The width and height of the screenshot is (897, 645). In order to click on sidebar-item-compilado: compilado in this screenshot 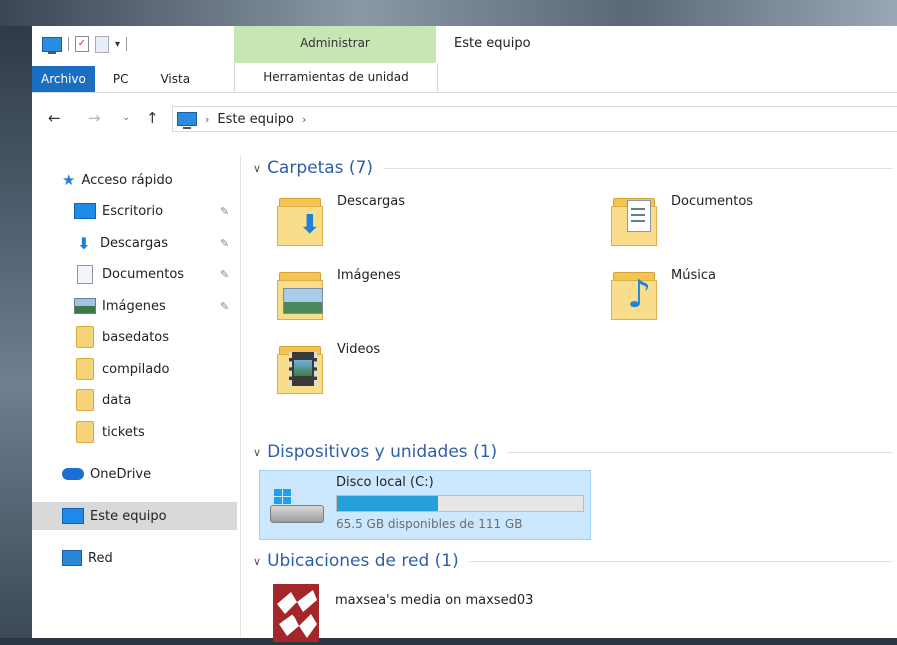, I will do `click(155, 369)`.